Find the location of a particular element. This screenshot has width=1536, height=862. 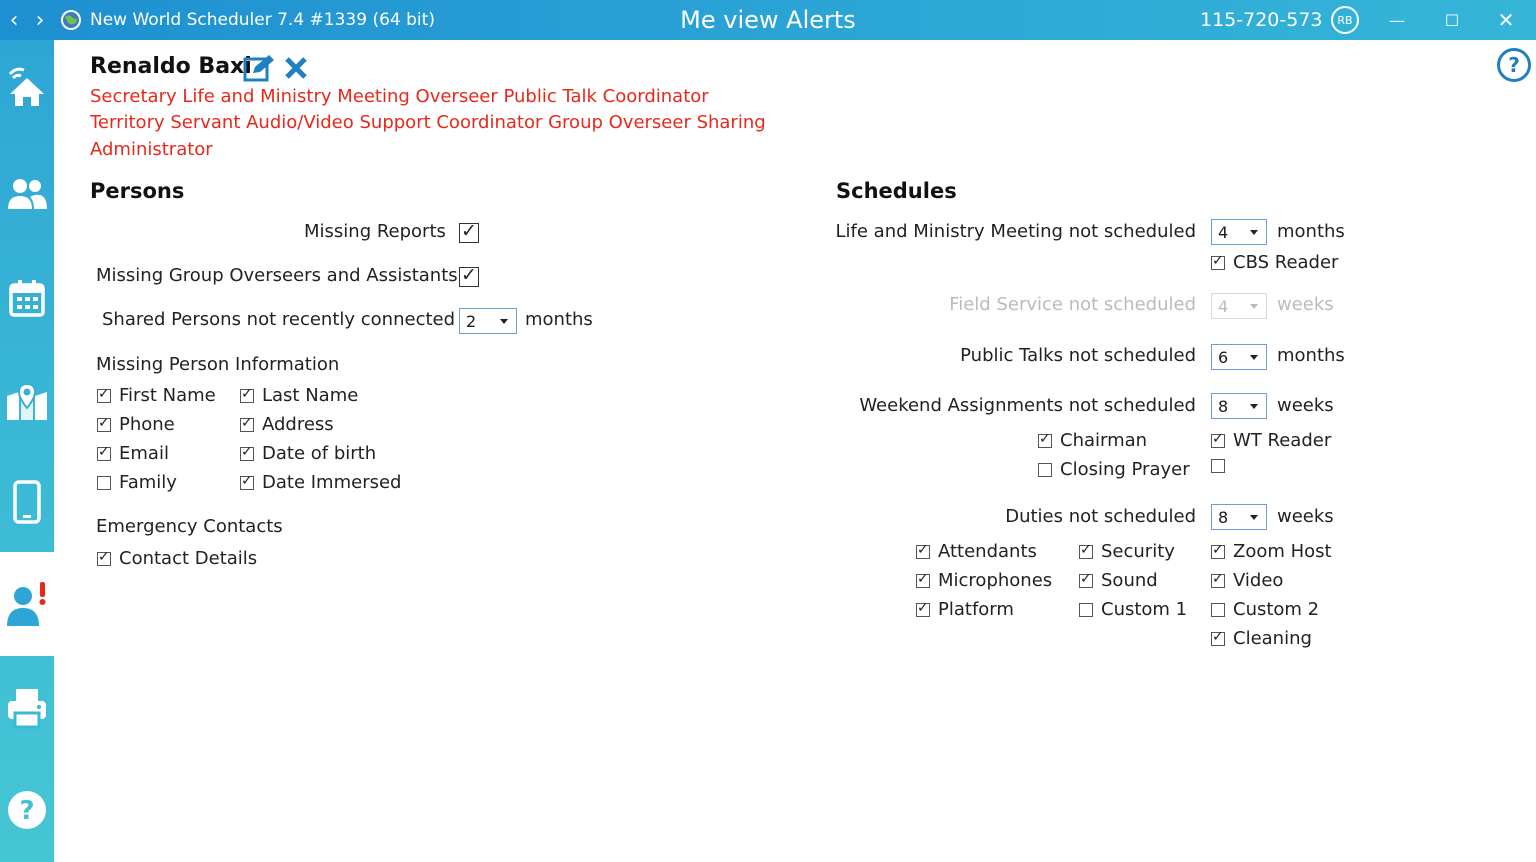

roles-line-3: Administrator is located at coordinates (151, 149).